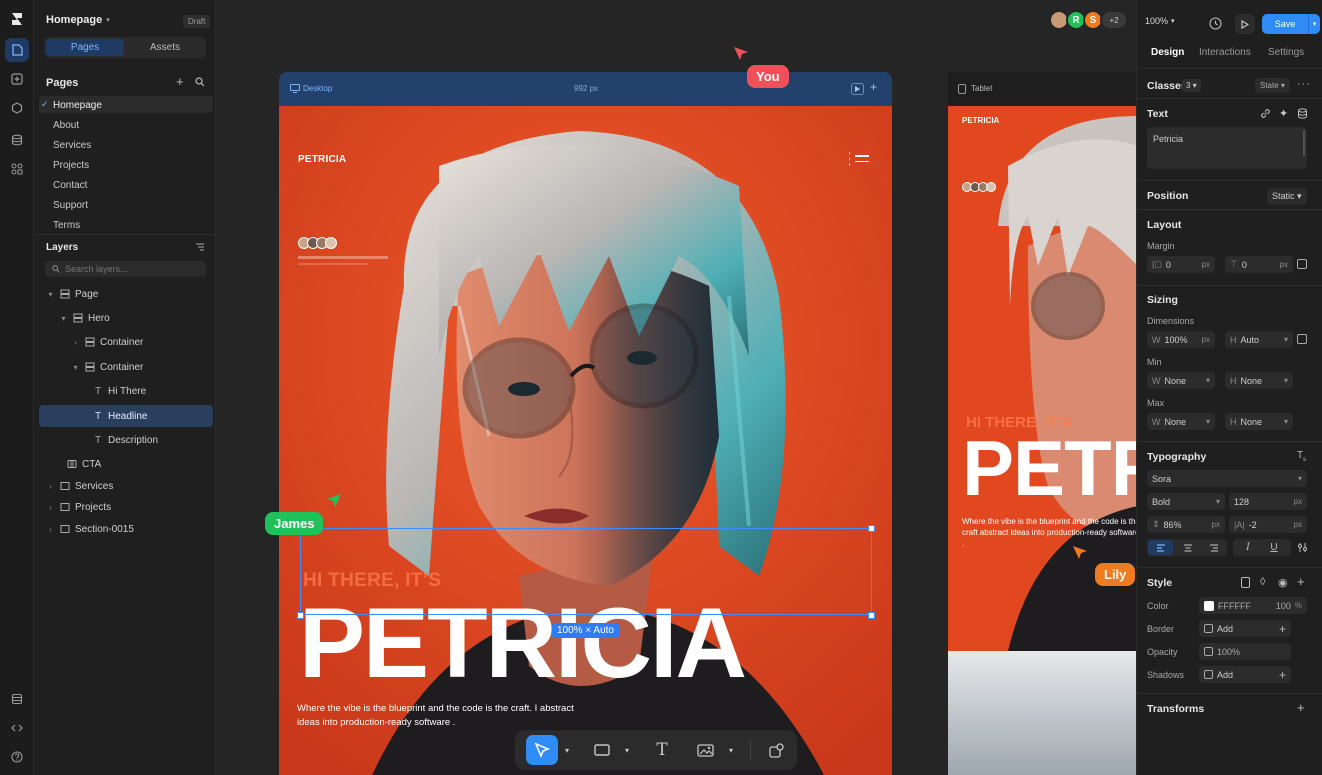 Image resolution: width=1322 pixels, height=775 pixels. I want to click on menu-icon, so click(861, 159).